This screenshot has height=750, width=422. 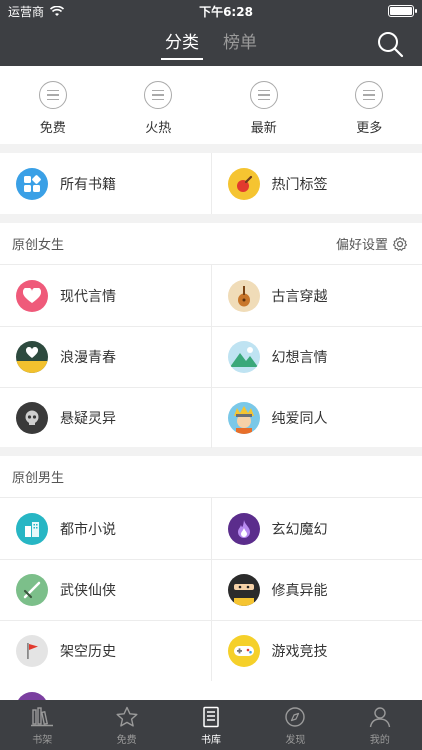 What do you see at coordinates (379, 740) in the screenshot?
I see `nav-label: 我的` at bounding box center [379, 740].